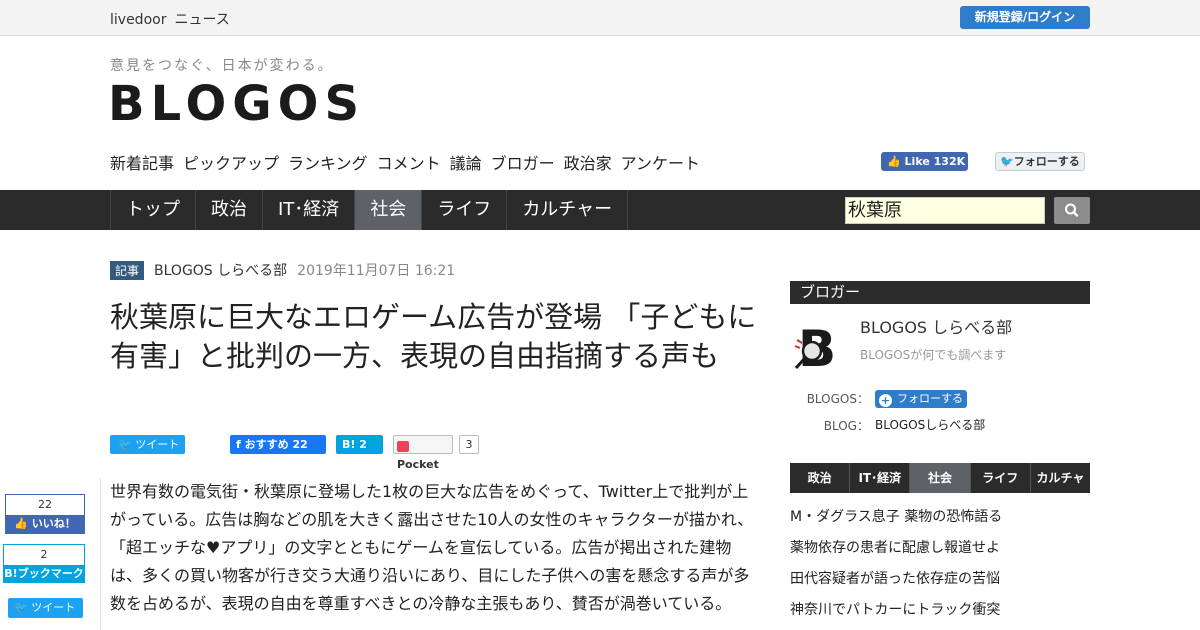 The image size is (1200, 630). I want to click on subnav-item-blogger: ブロガー, so click(523, 163).